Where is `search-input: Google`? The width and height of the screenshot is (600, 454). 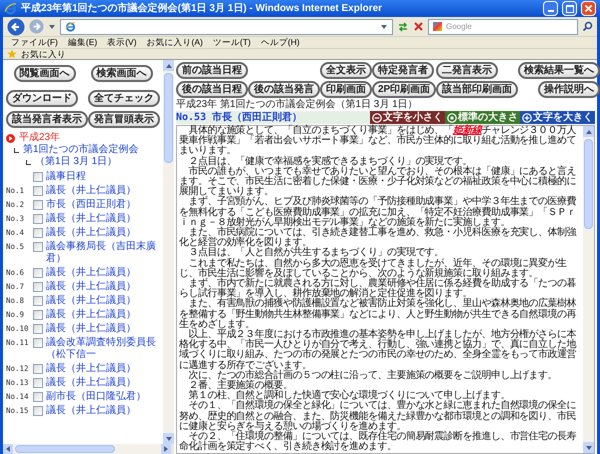 search-input: Google is located at coordinates (511, 27).